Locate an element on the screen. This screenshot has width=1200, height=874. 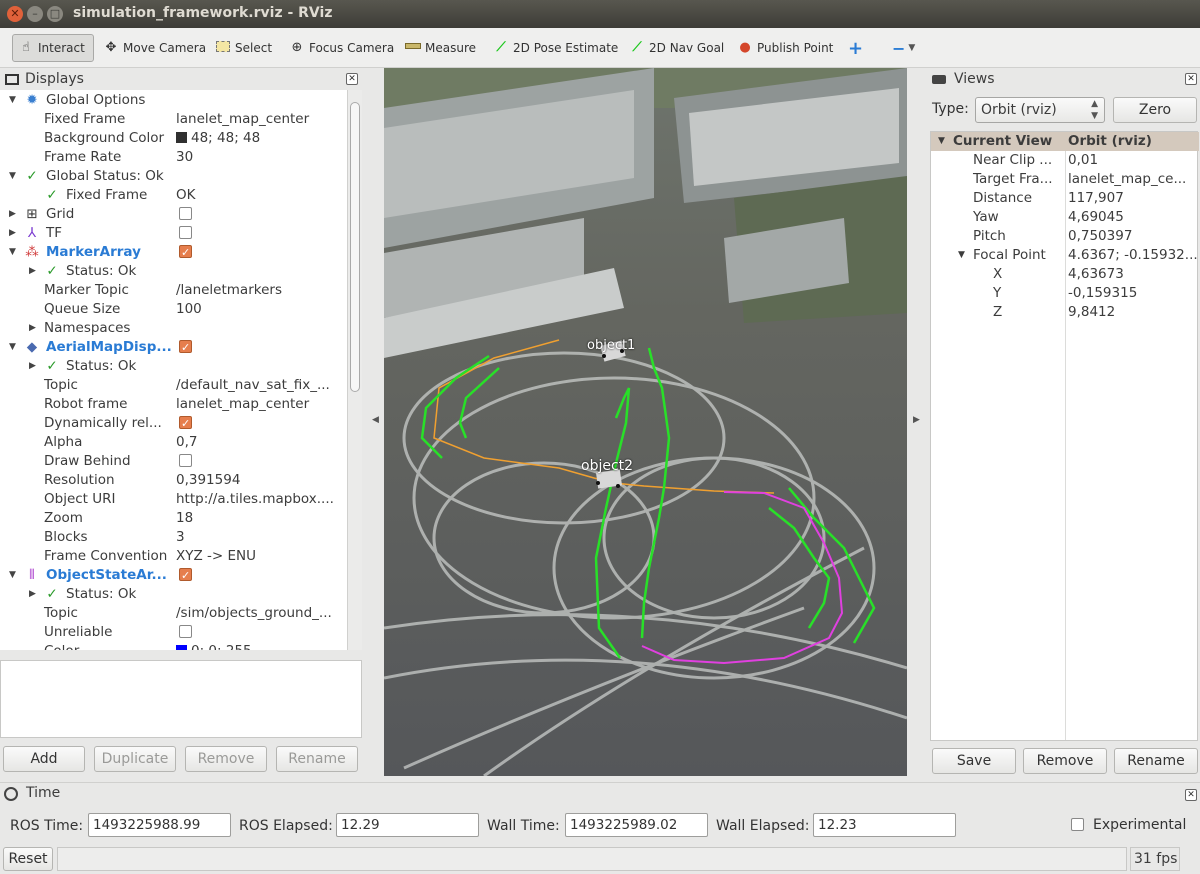
display-tree-row: ▶ ⅄ TF is located at coordinates (173, 233).